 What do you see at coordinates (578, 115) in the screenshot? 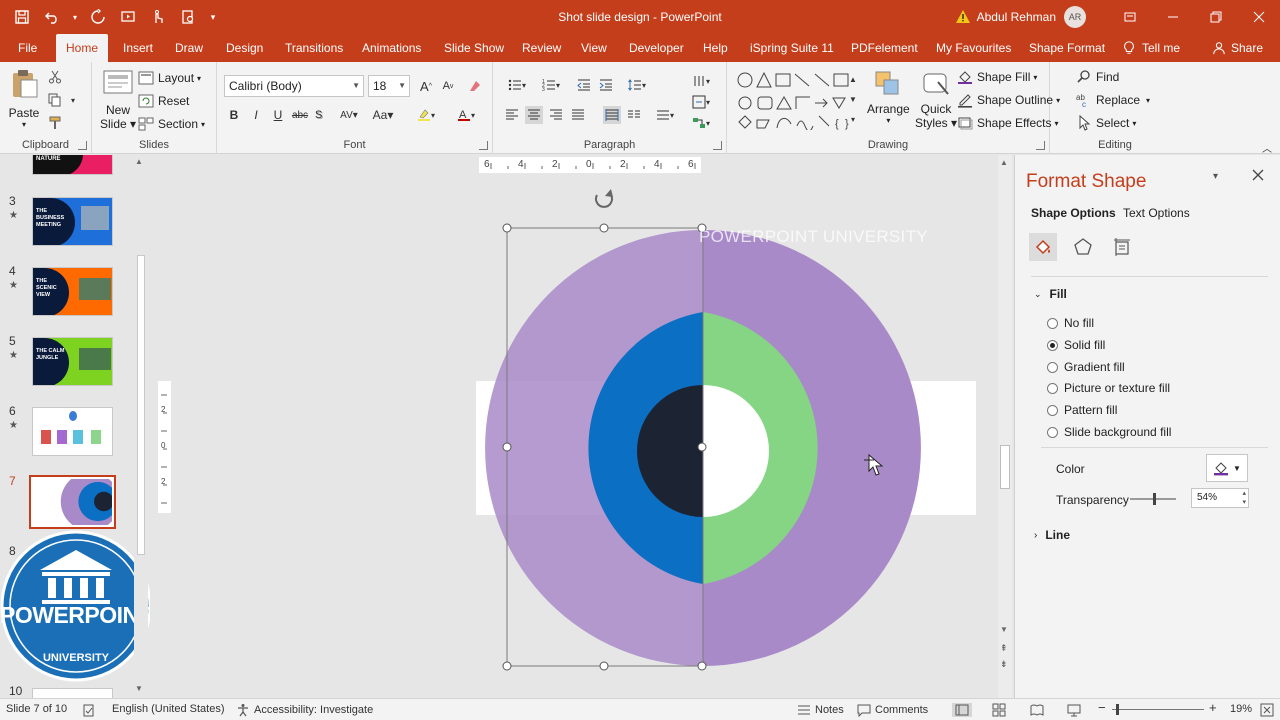
I see `justify-icon` at bounding box center [578, 115].